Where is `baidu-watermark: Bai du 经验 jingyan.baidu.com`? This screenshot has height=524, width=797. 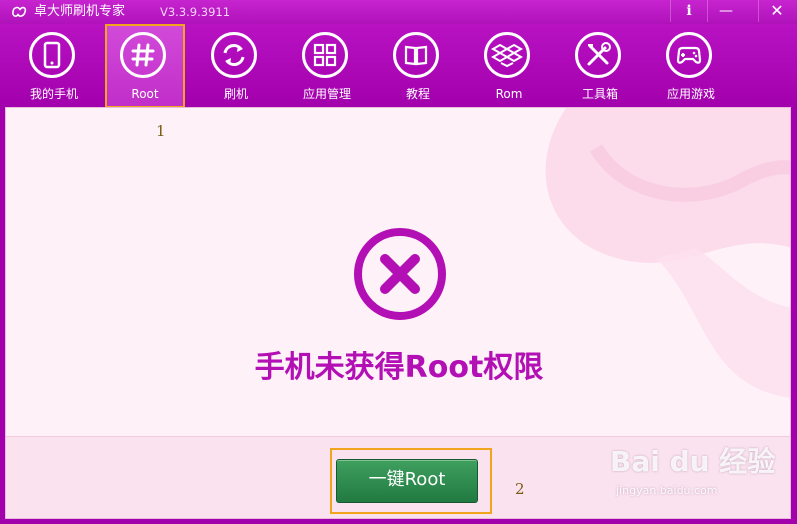
baidu-watermark: Bai du 经验 jingyan.baidu.com is located at coordinates (692, 473).